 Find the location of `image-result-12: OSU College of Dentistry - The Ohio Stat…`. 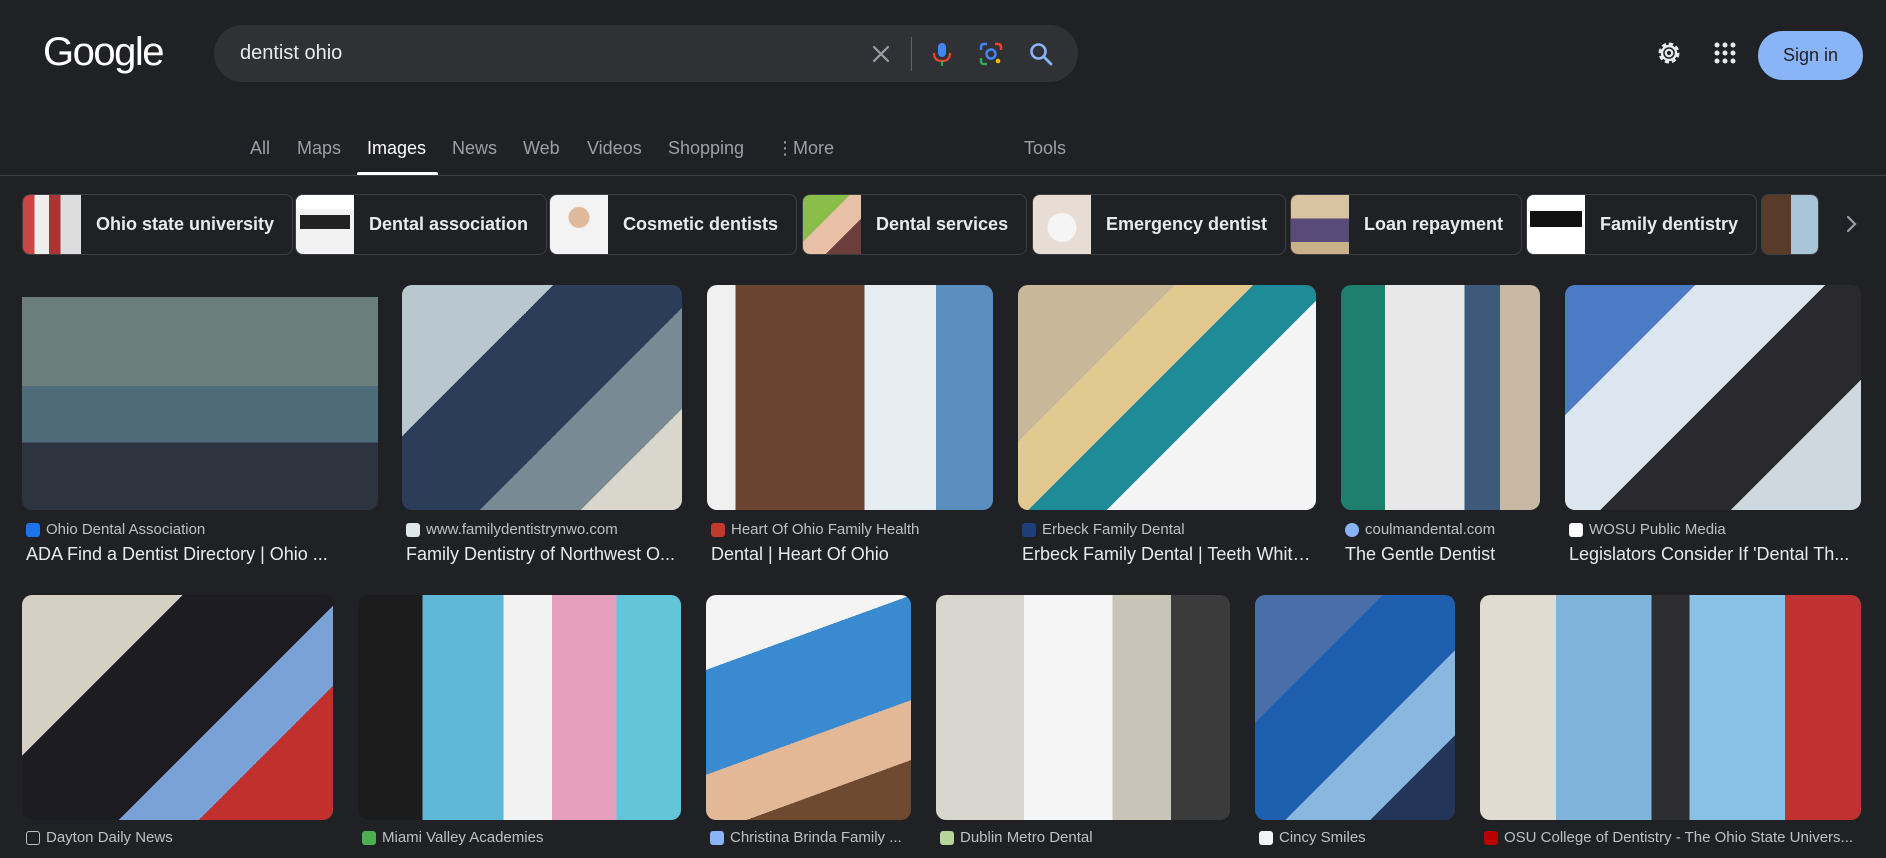

image-result-12: OSU College of Dentistry - The Ohio Stat… is located at coordinates (1670, 726).